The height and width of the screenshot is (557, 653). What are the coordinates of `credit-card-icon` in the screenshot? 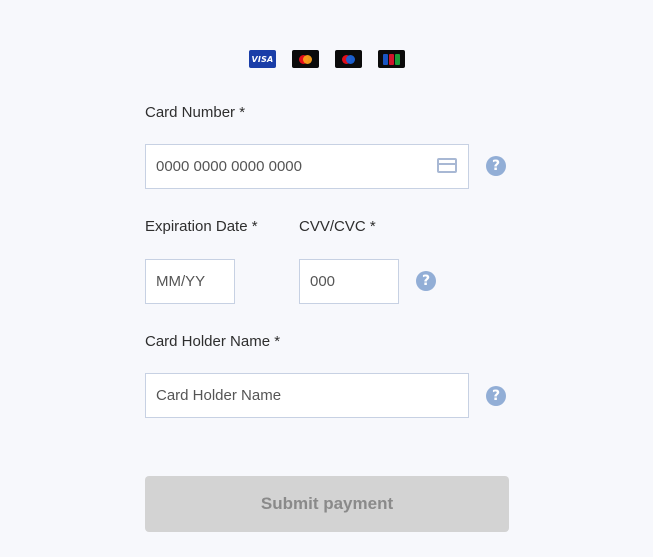 It's located at (447, 165).